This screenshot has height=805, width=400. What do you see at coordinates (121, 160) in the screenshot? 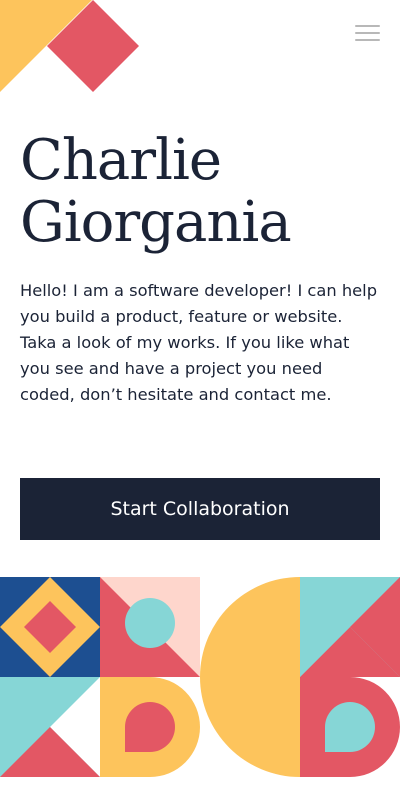
I see `hero-title-first-name: Charlie` at bounding box center [121, 160].